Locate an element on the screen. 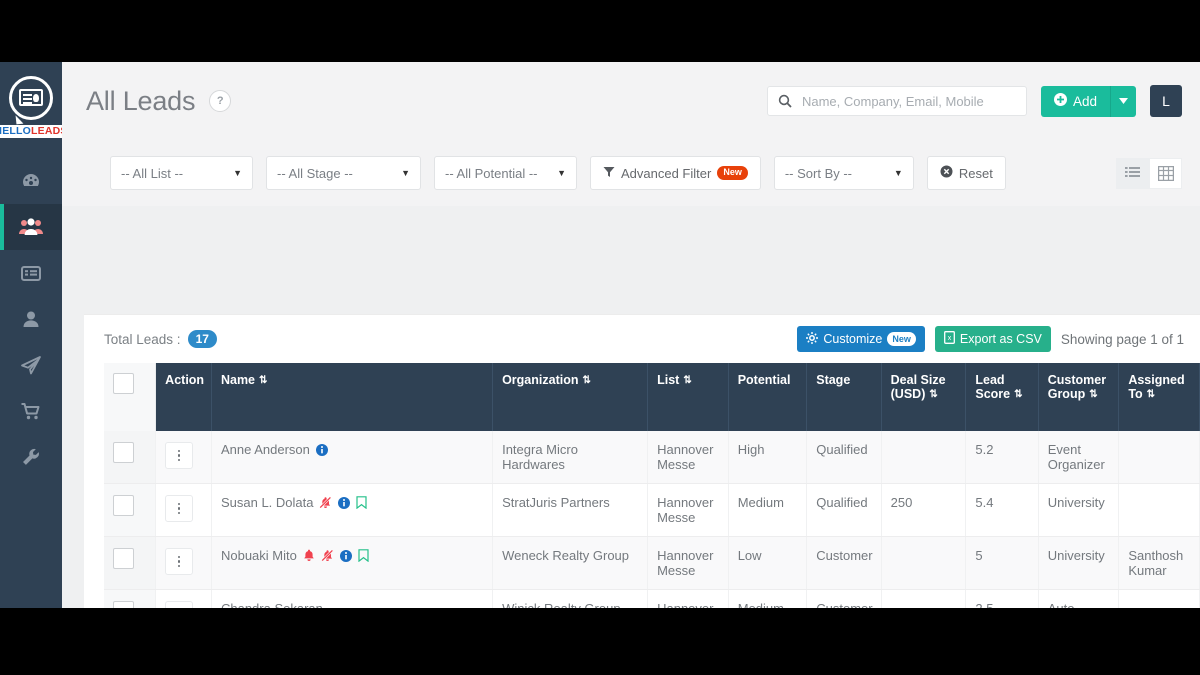 This screenshot has width=1200, height=675. sidebar-item-lists is located at coordinates (31, 273).